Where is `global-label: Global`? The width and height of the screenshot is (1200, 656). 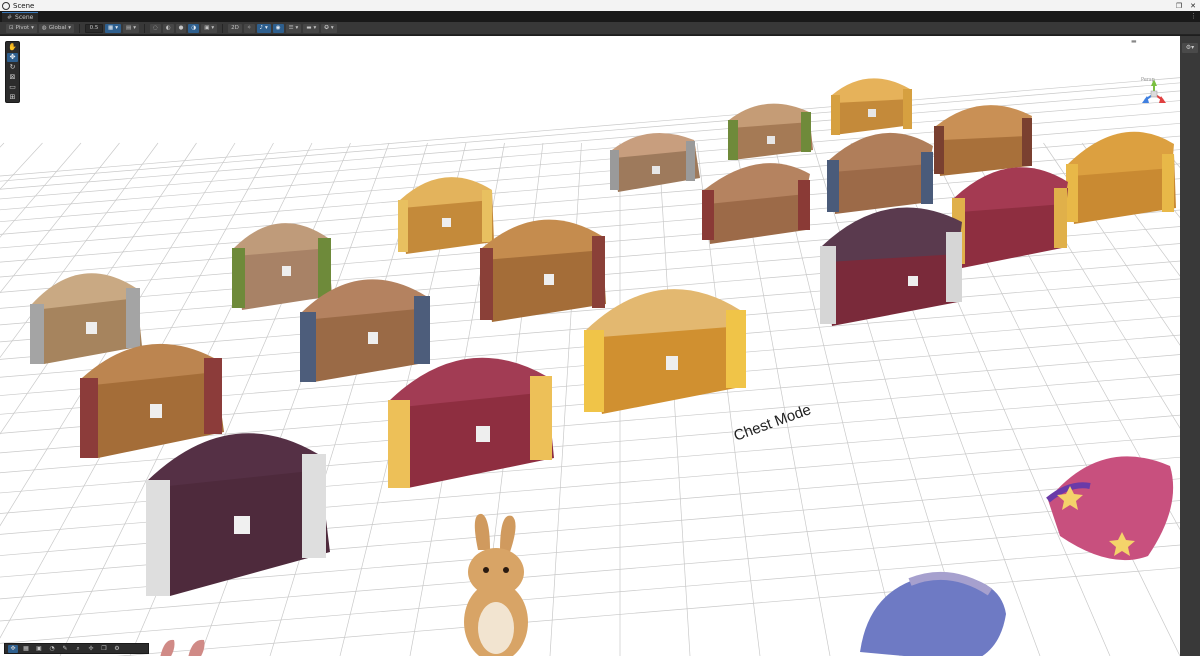
global-label: Global is located at coordinates (57, 28).